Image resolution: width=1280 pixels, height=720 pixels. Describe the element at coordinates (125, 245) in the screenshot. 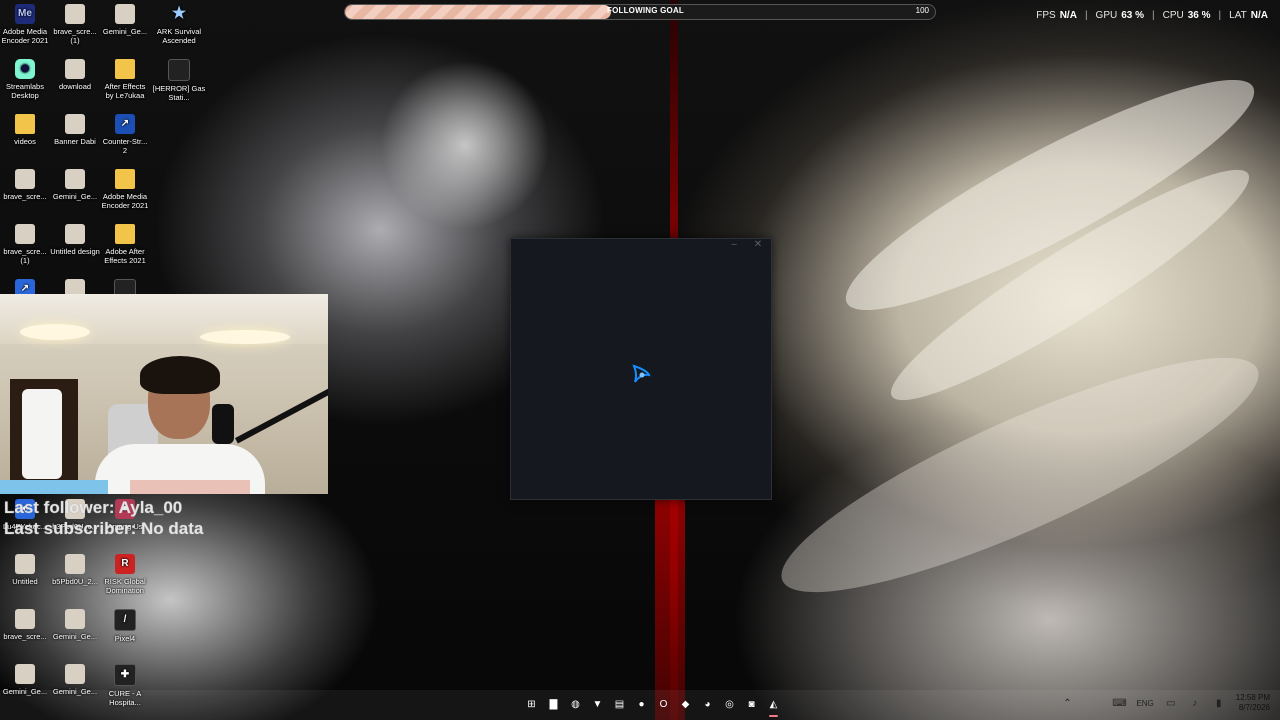

I see `desktop-icon: Adobe After Effects 2021` at that location.